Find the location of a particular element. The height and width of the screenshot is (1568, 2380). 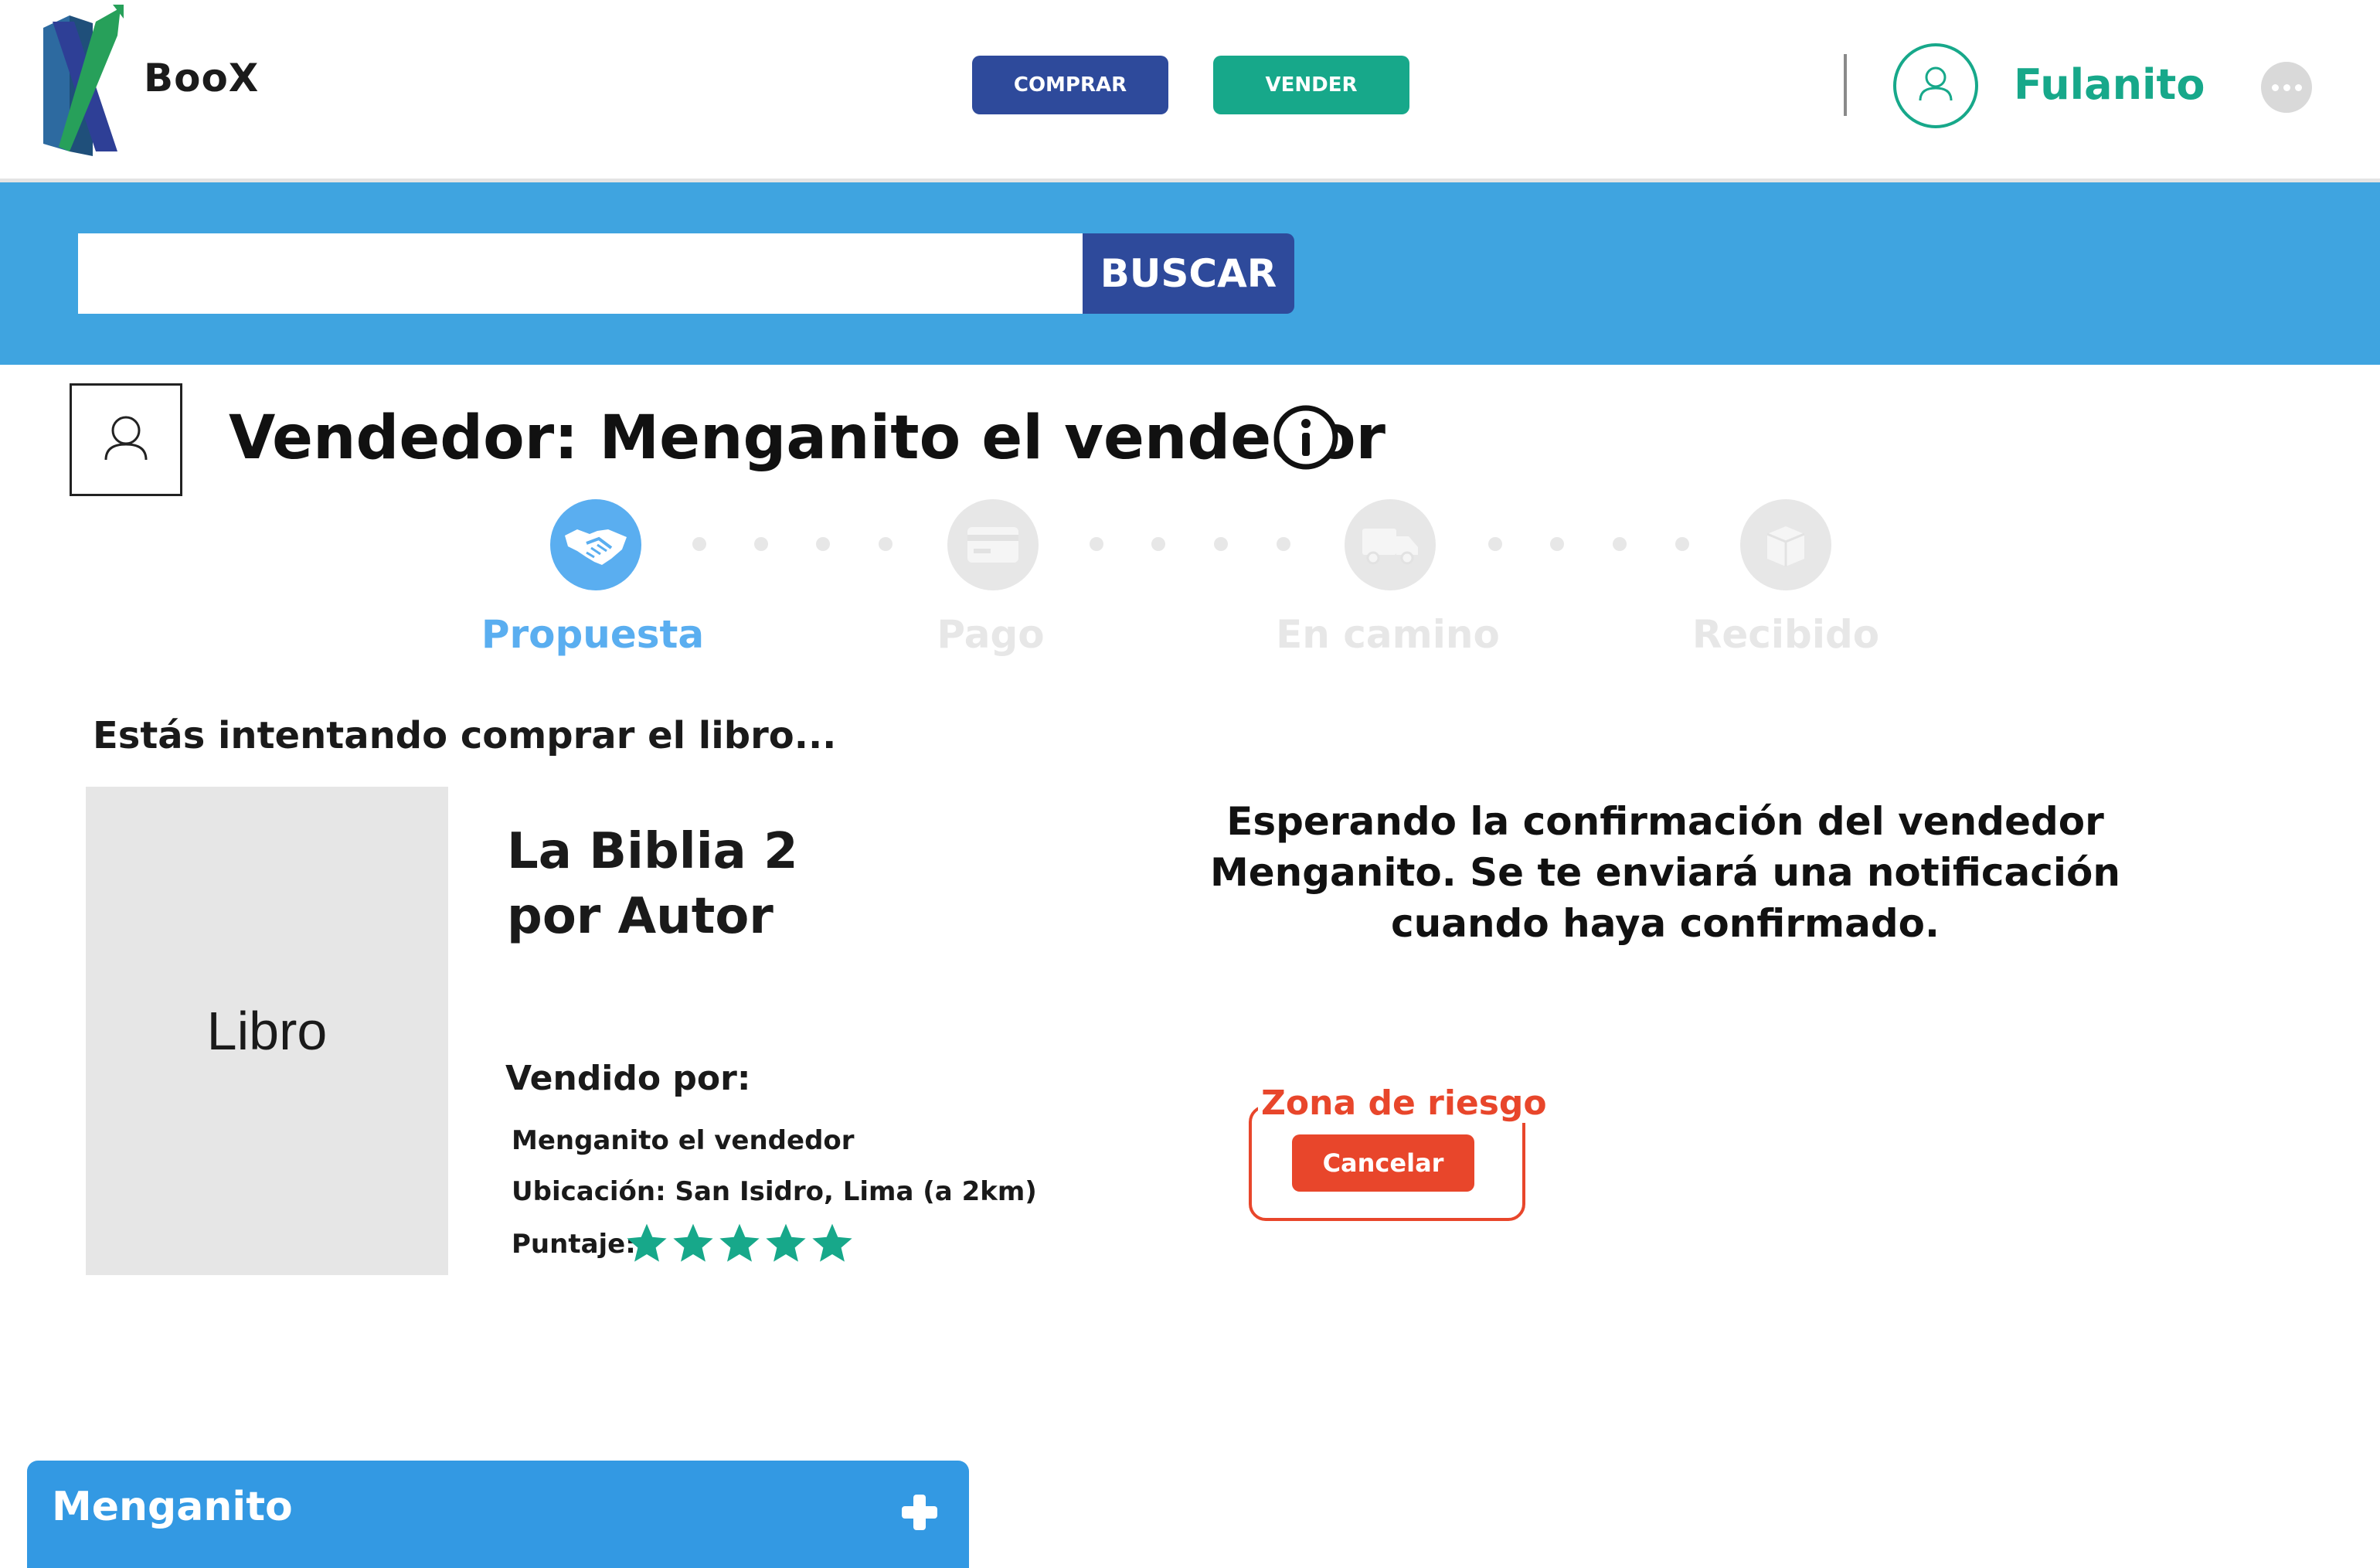

box-icon is located at coordinates (1786, 546).